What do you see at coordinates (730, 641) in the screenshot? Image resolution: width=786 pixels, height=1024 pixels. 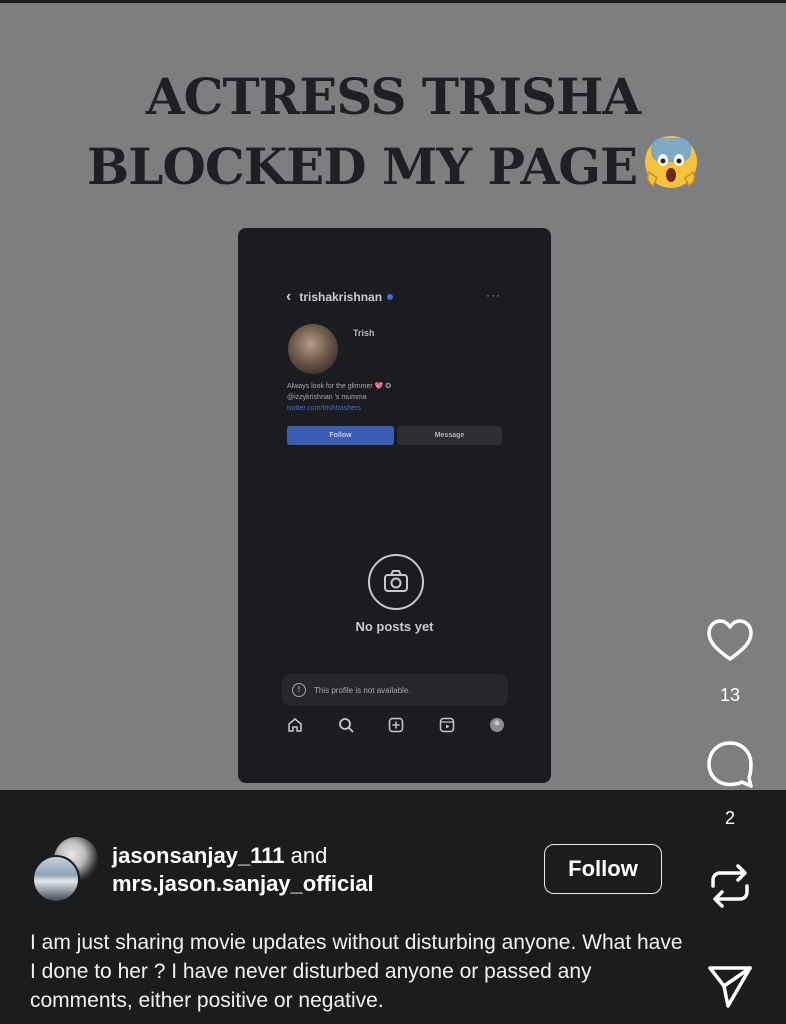 I see `heart-icon` at bounding box center [730, 641].